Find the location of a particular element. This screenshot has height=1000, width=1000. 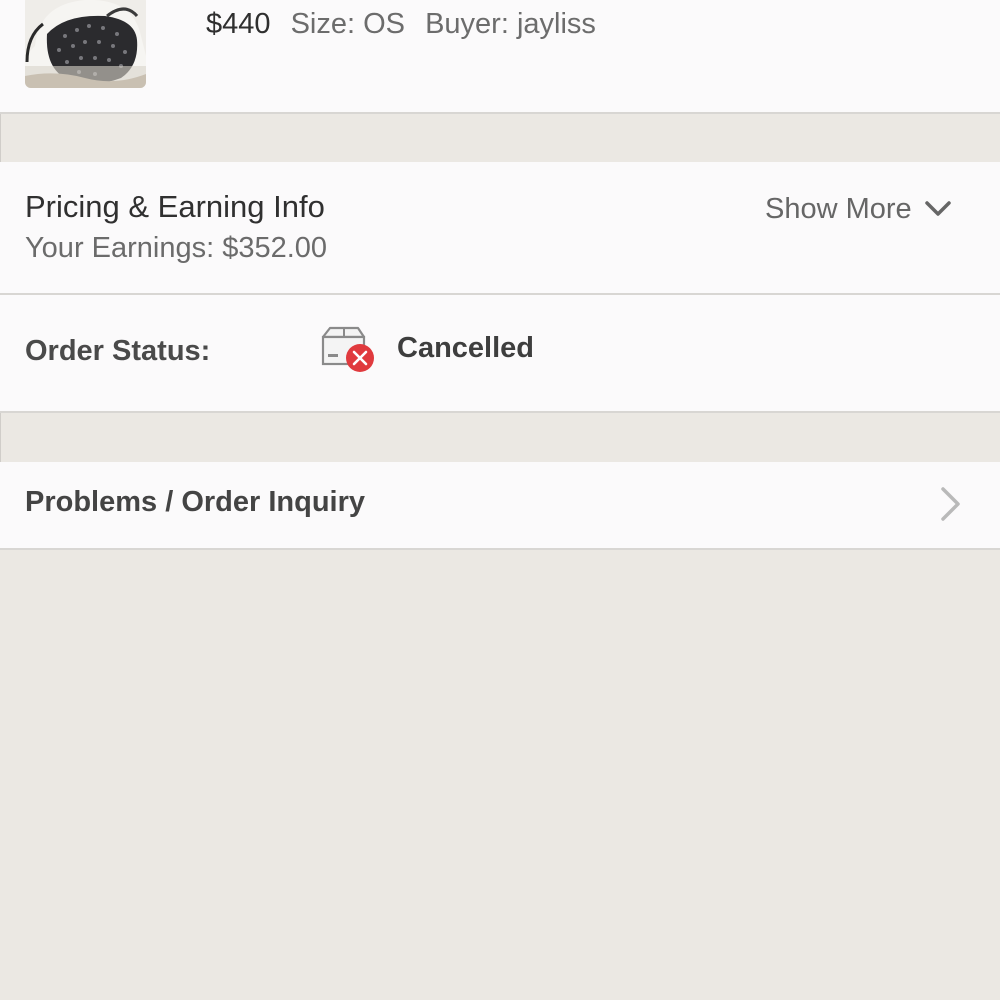

pricing-title: Pricing & Earning Info is located at coordinates (175, 206).